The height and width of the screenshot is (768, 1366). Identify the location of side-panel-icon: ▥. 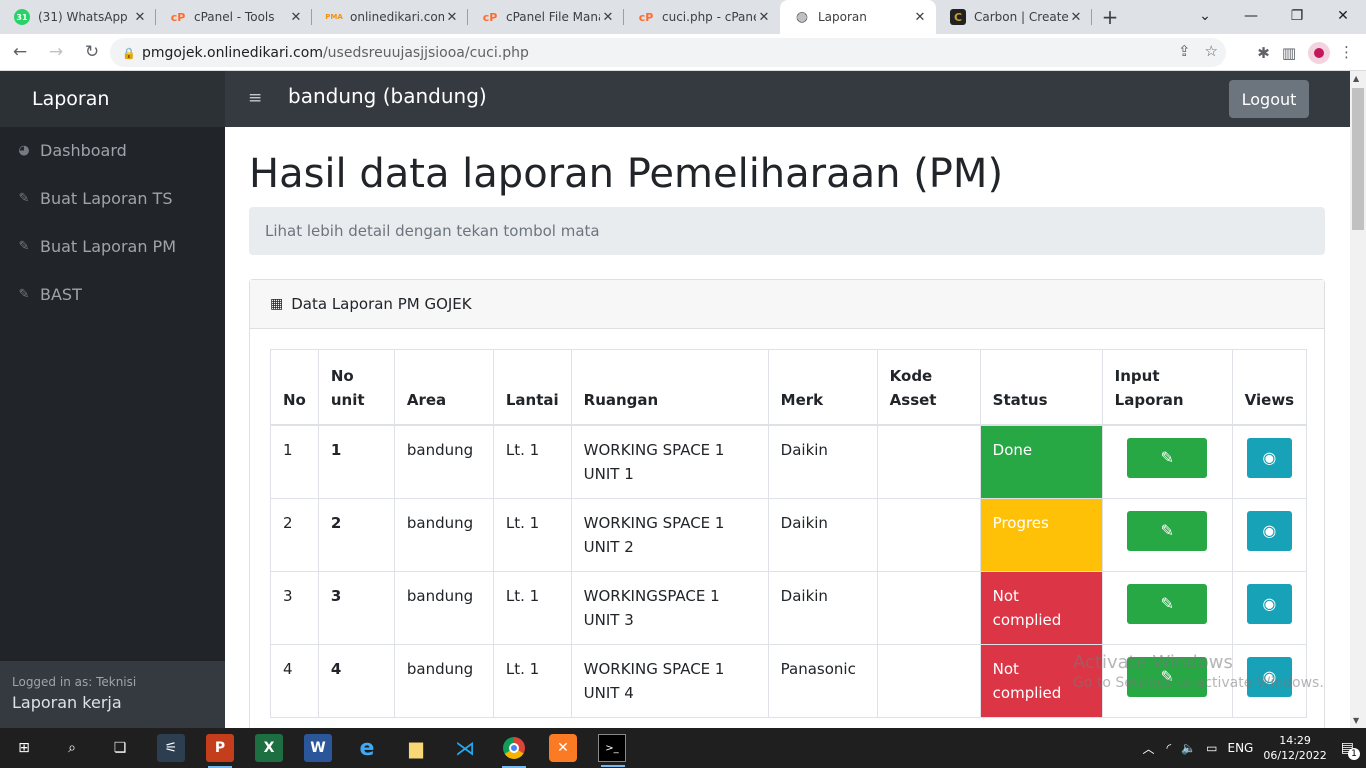
(1289, 53).